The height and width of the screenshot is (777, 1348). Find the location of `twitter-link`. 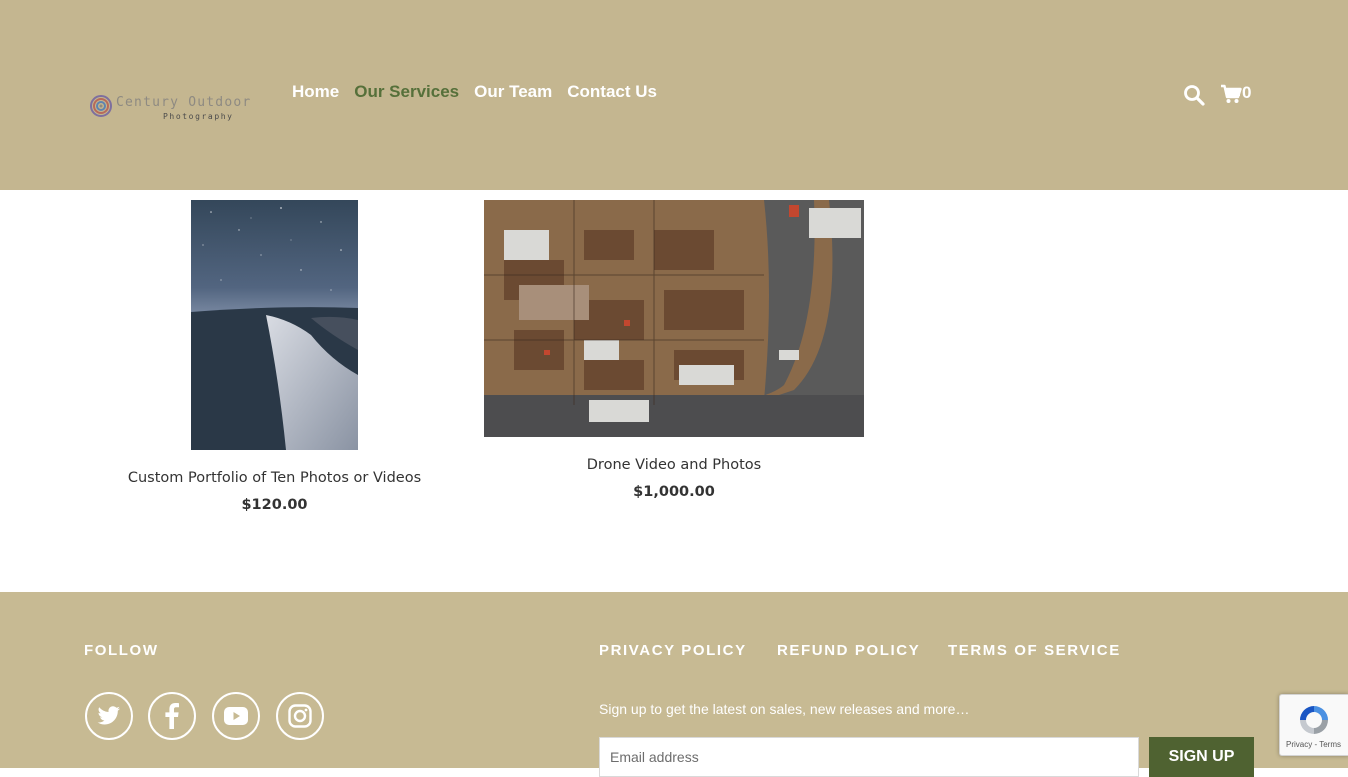

twitter-link is located at coordinates (109, 716).